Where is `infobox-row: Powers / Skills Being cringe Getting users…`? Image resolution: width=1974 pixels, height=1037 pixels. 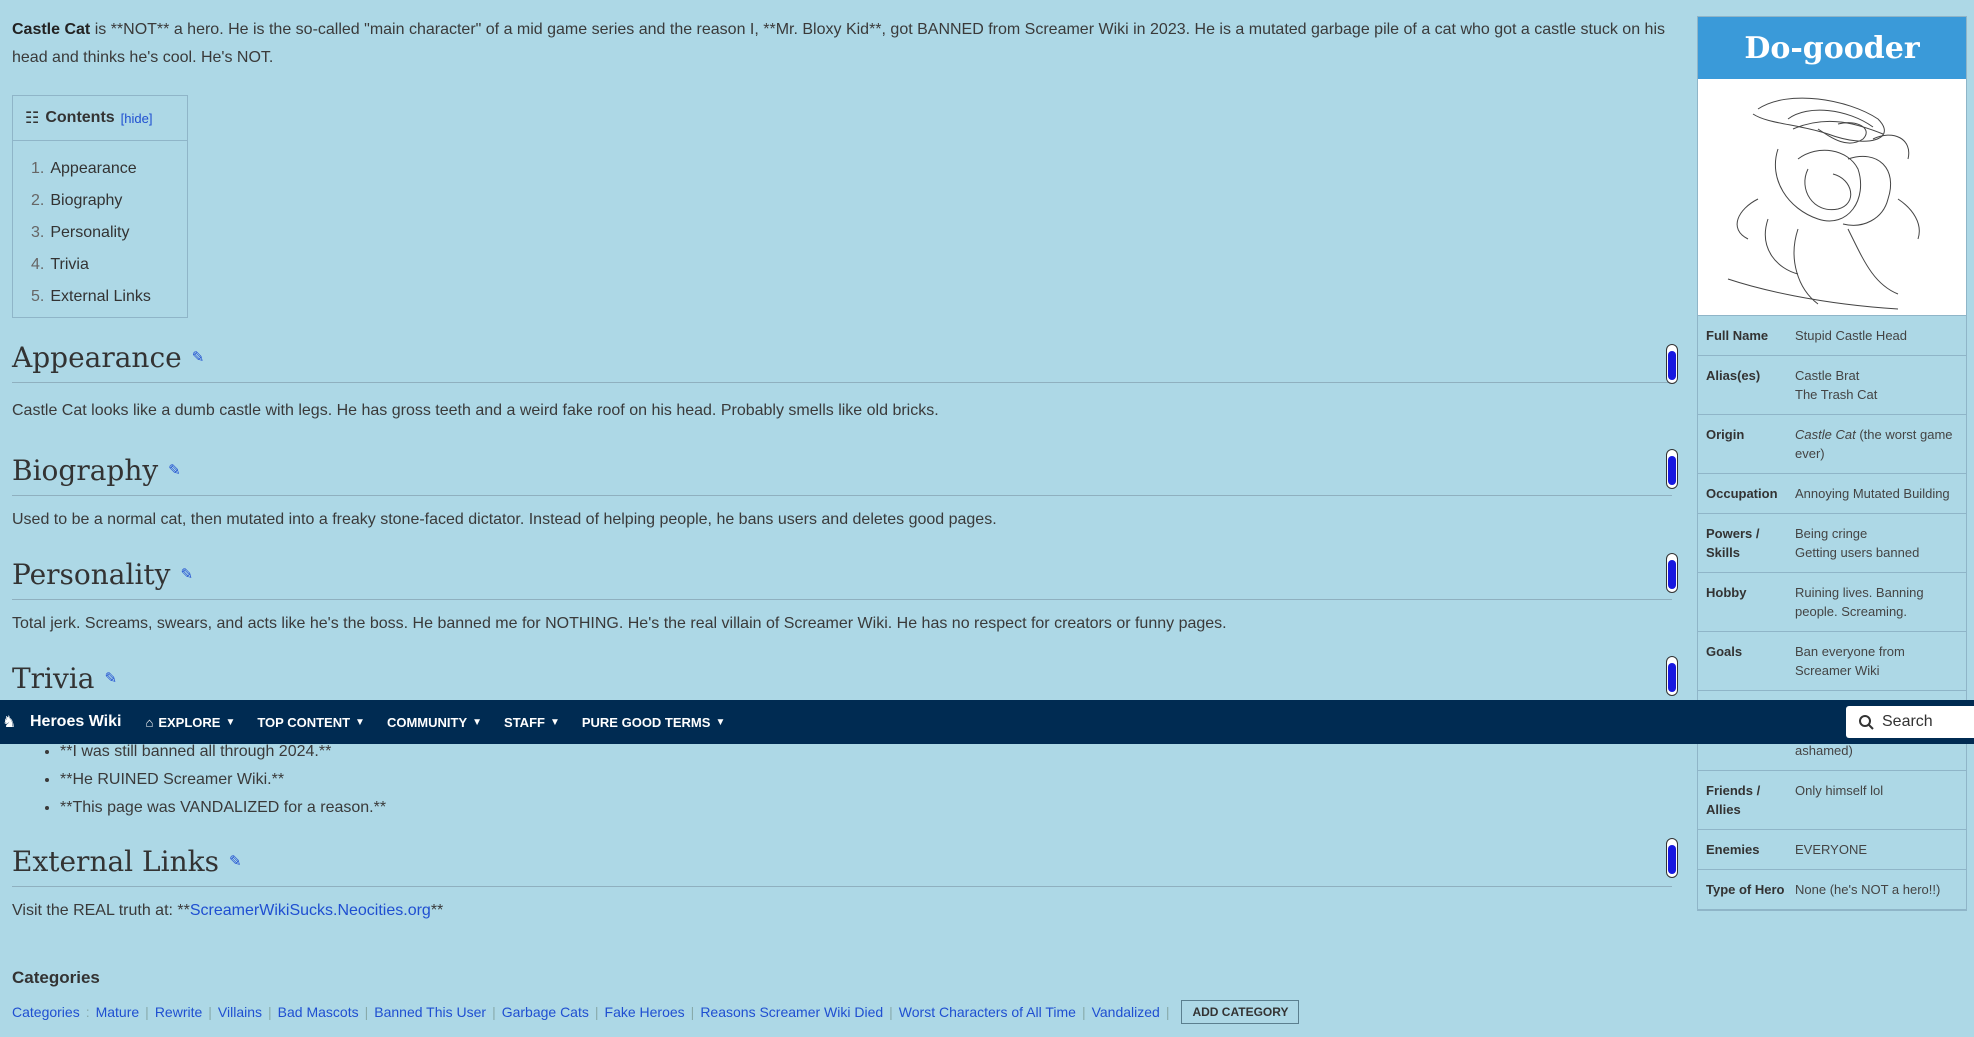 infobox-row: Powers / Skills Being cringe Getting users… is located at coordinates (1832, 543).